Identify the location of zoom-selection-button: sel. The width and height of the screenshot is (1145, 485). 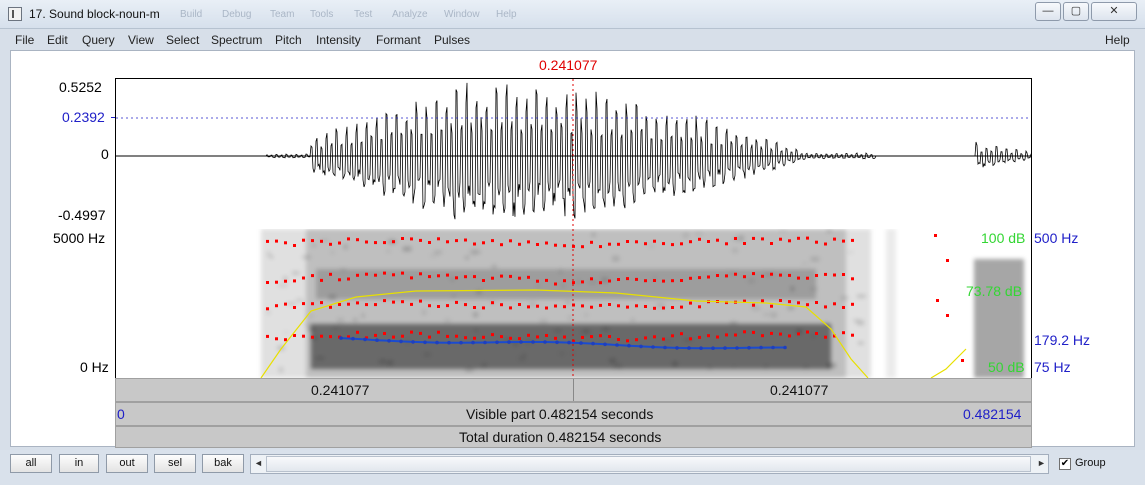
(175, 463).